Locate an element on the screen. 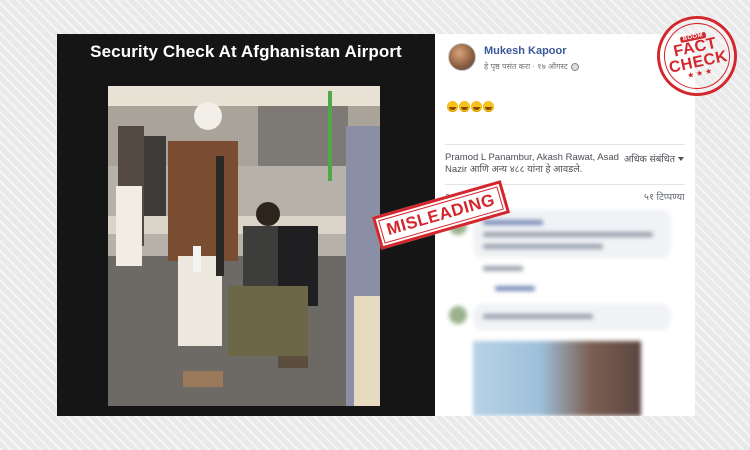 This screenshot has height=450, width=750. author-avatar is located at coordinates (462, 57).